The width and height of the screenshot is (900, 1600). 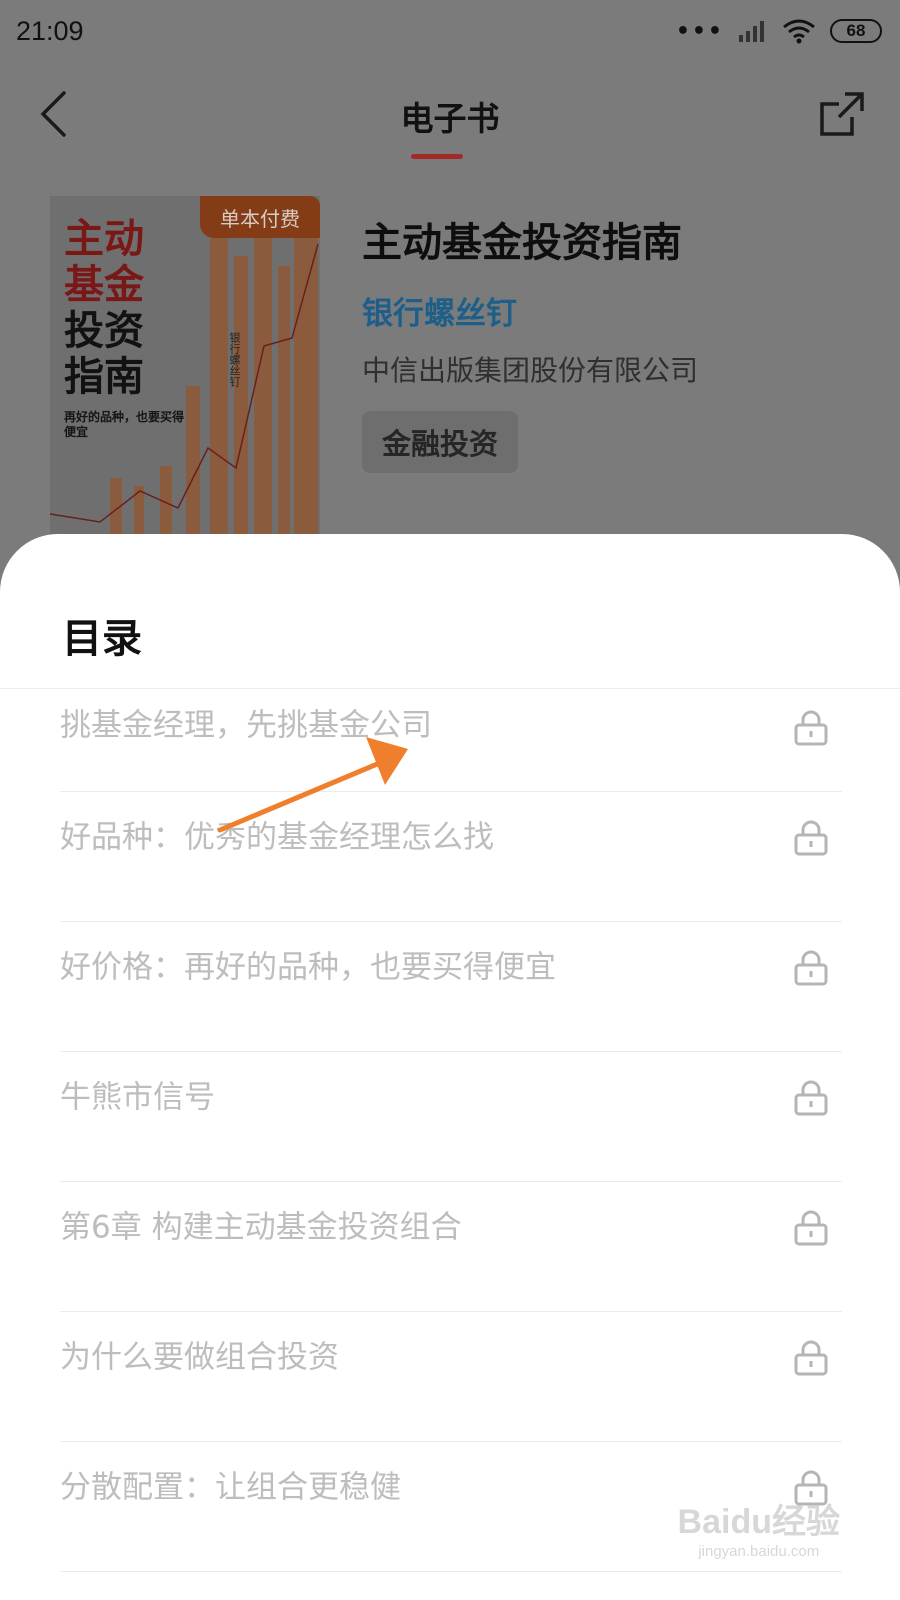 I want to click on page-title: 电子书, so click(x=450, y=118).